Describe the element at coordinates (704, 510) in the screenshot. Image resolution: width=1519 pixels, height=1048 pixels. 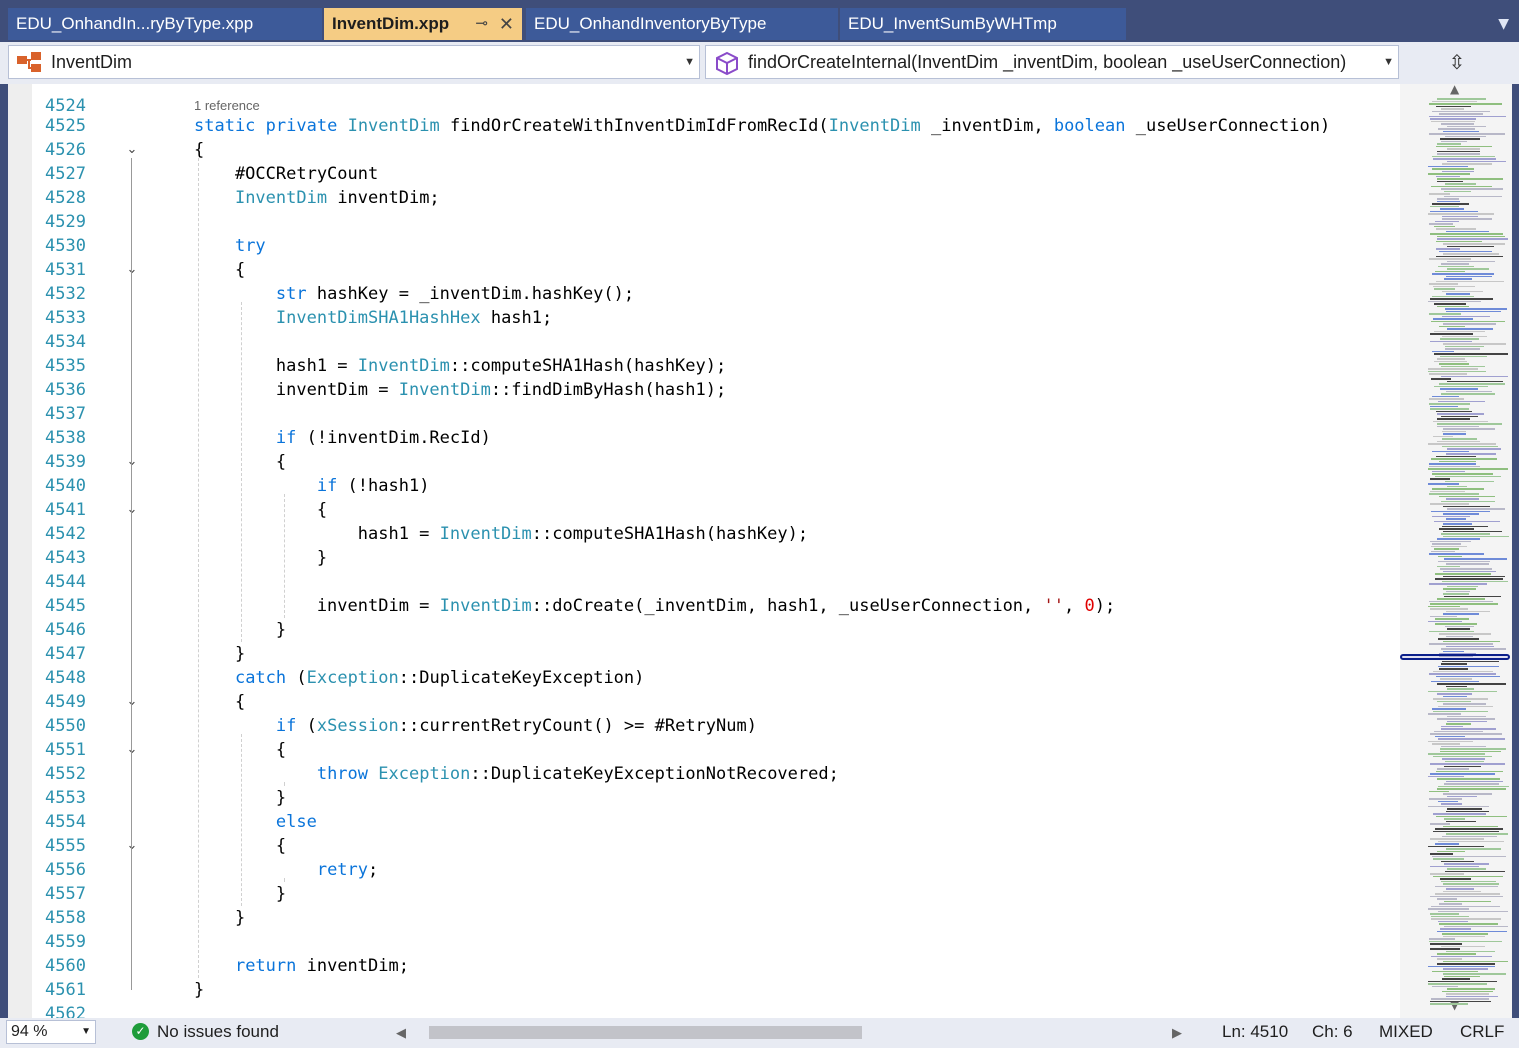
I see `code-line: 4541 ⌄ {` at that location.